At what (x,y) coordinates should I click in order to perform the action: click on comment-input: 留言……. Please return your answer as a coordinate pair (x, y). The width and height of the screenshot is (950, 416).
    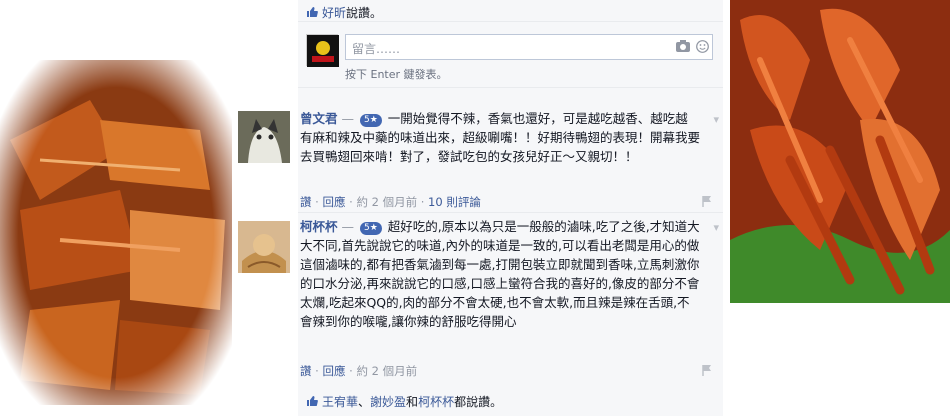
    Looking at the image, I should click on (529, 47).